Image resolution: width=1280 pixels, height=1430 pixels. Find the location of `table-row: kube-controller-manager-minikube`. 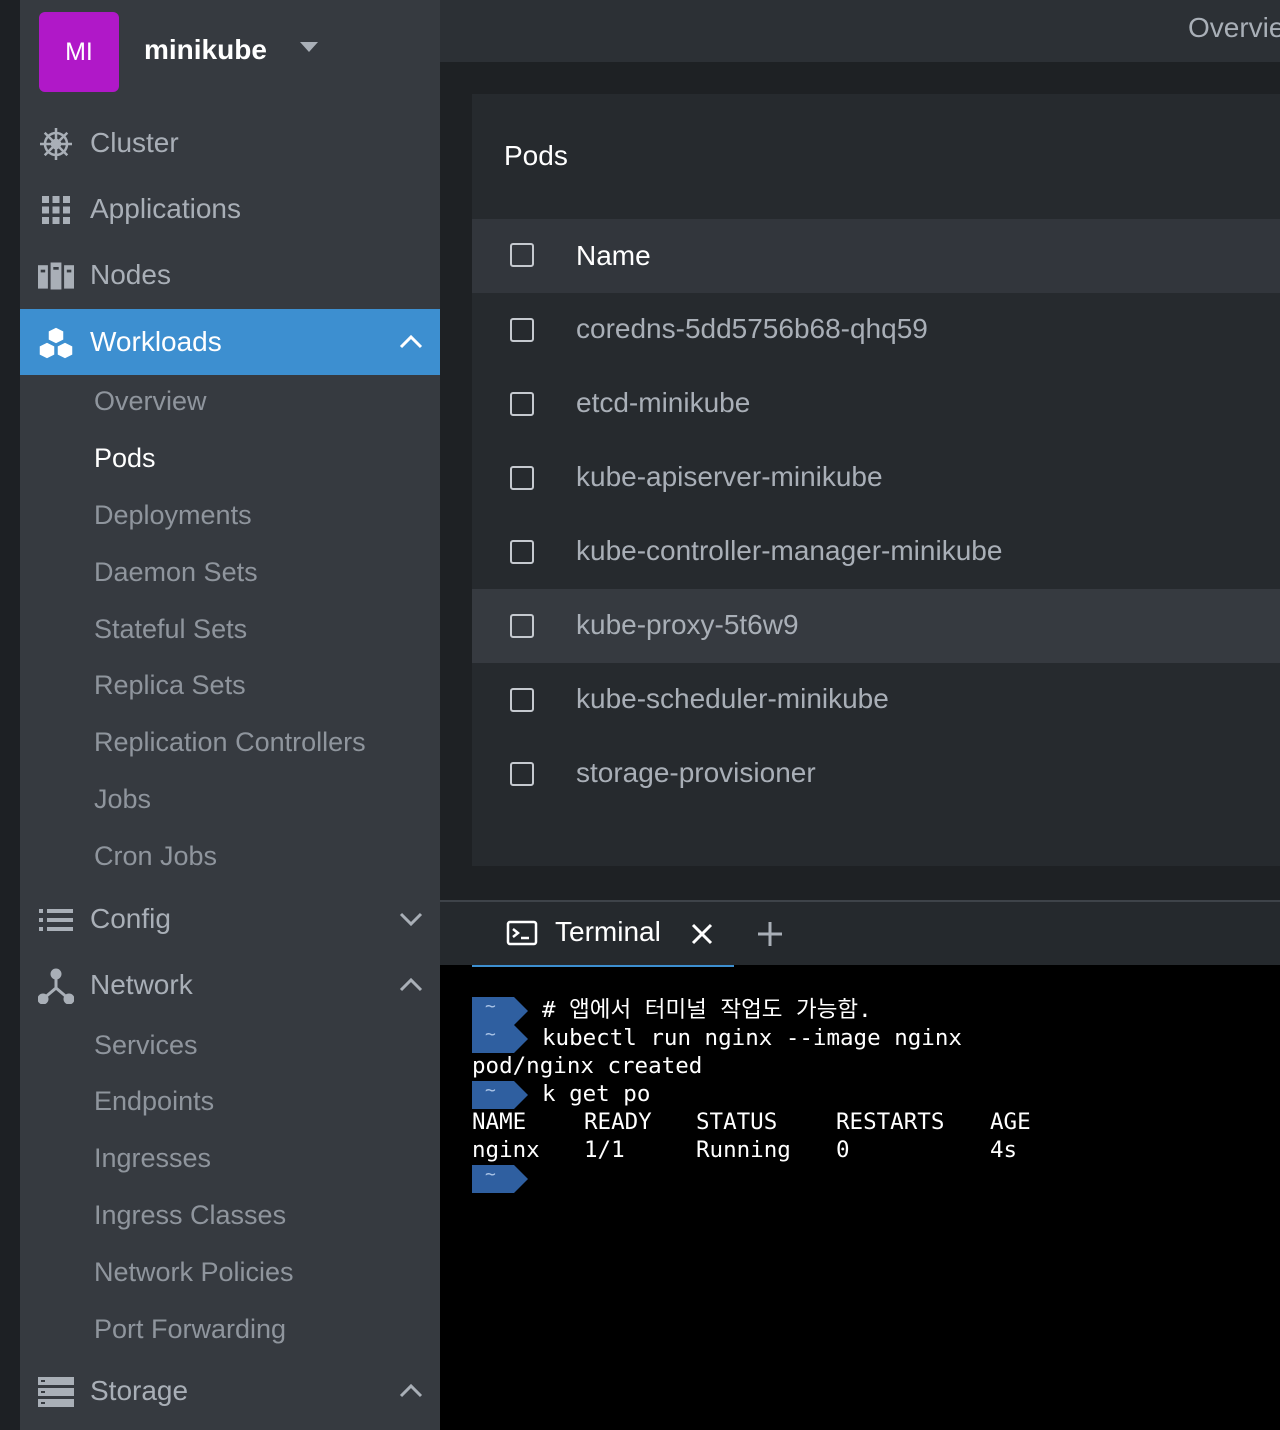

table-row: kube-controller-manager-minikube is located at coordinates (876, 552).